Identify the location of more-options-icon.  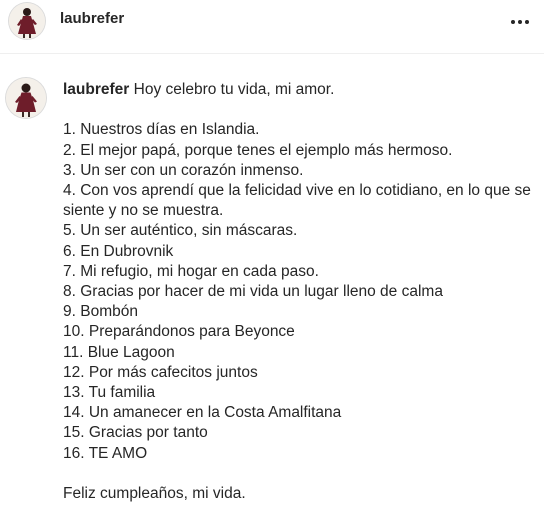
(520, 21).